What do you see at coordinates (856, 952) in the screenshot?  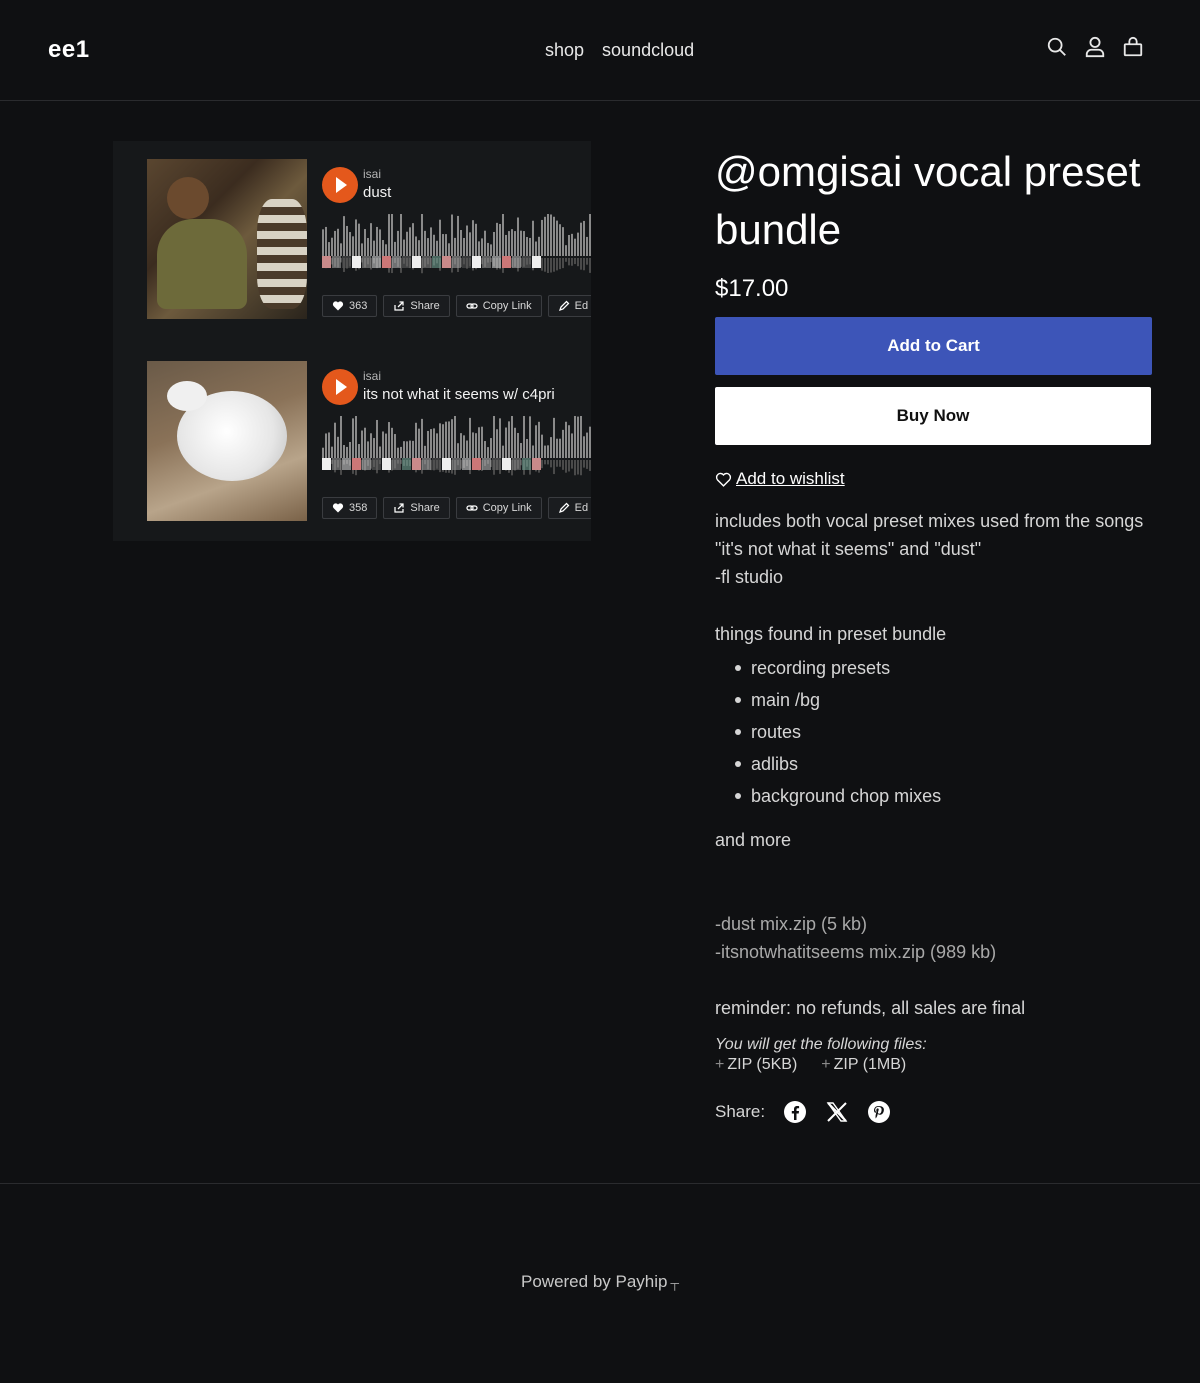 I see `file-line: -itsnotwhatitseems mix.zip (989 kb)` at bounding box center [856, 952].